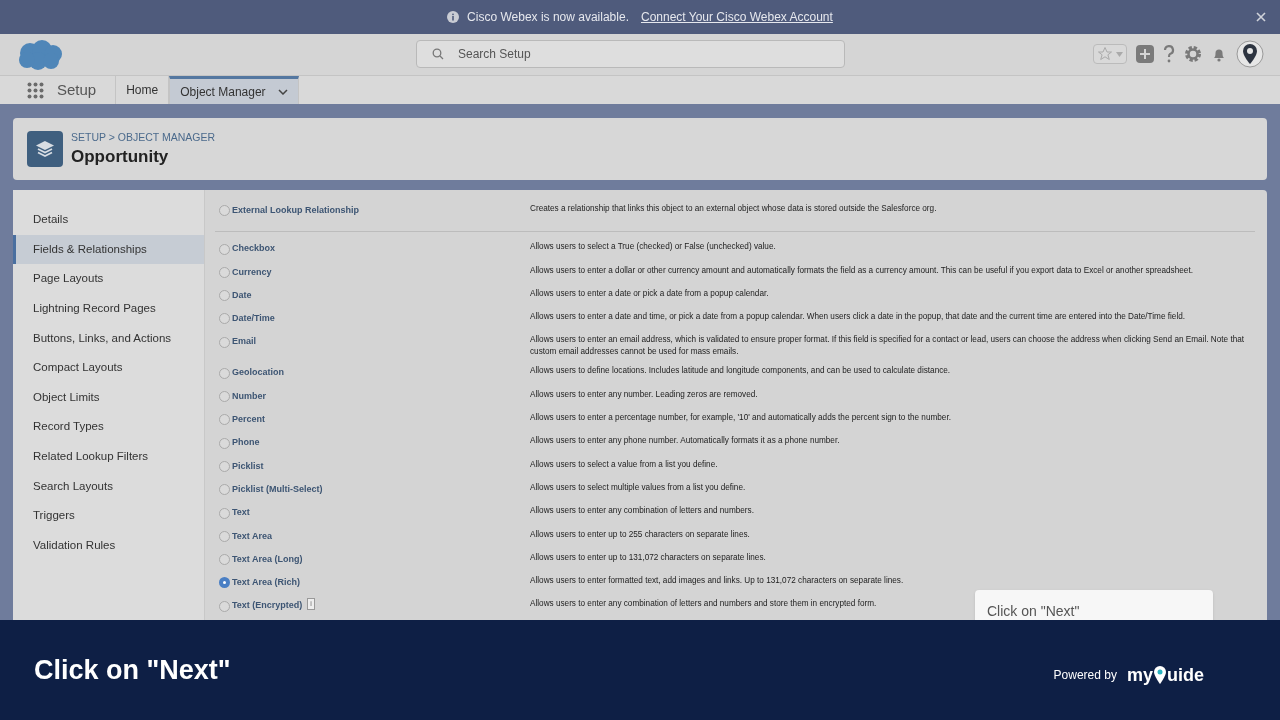  I want to click on field-type-description: Allows users to enter up to 255 characters on separate lines., so click(640, 534).